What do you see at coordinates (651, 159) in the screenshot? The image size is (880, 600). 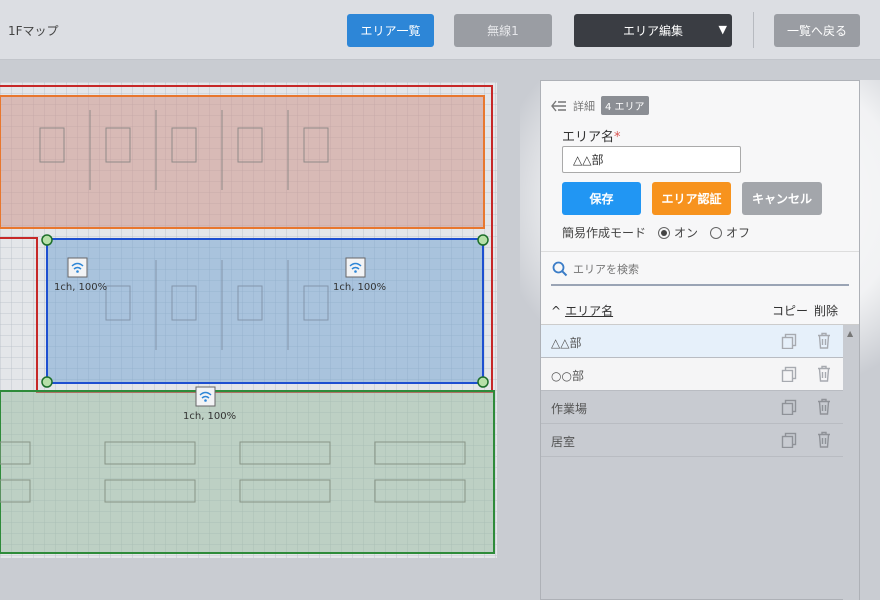 I see `area-name-input` at bounding box center [651, 159].